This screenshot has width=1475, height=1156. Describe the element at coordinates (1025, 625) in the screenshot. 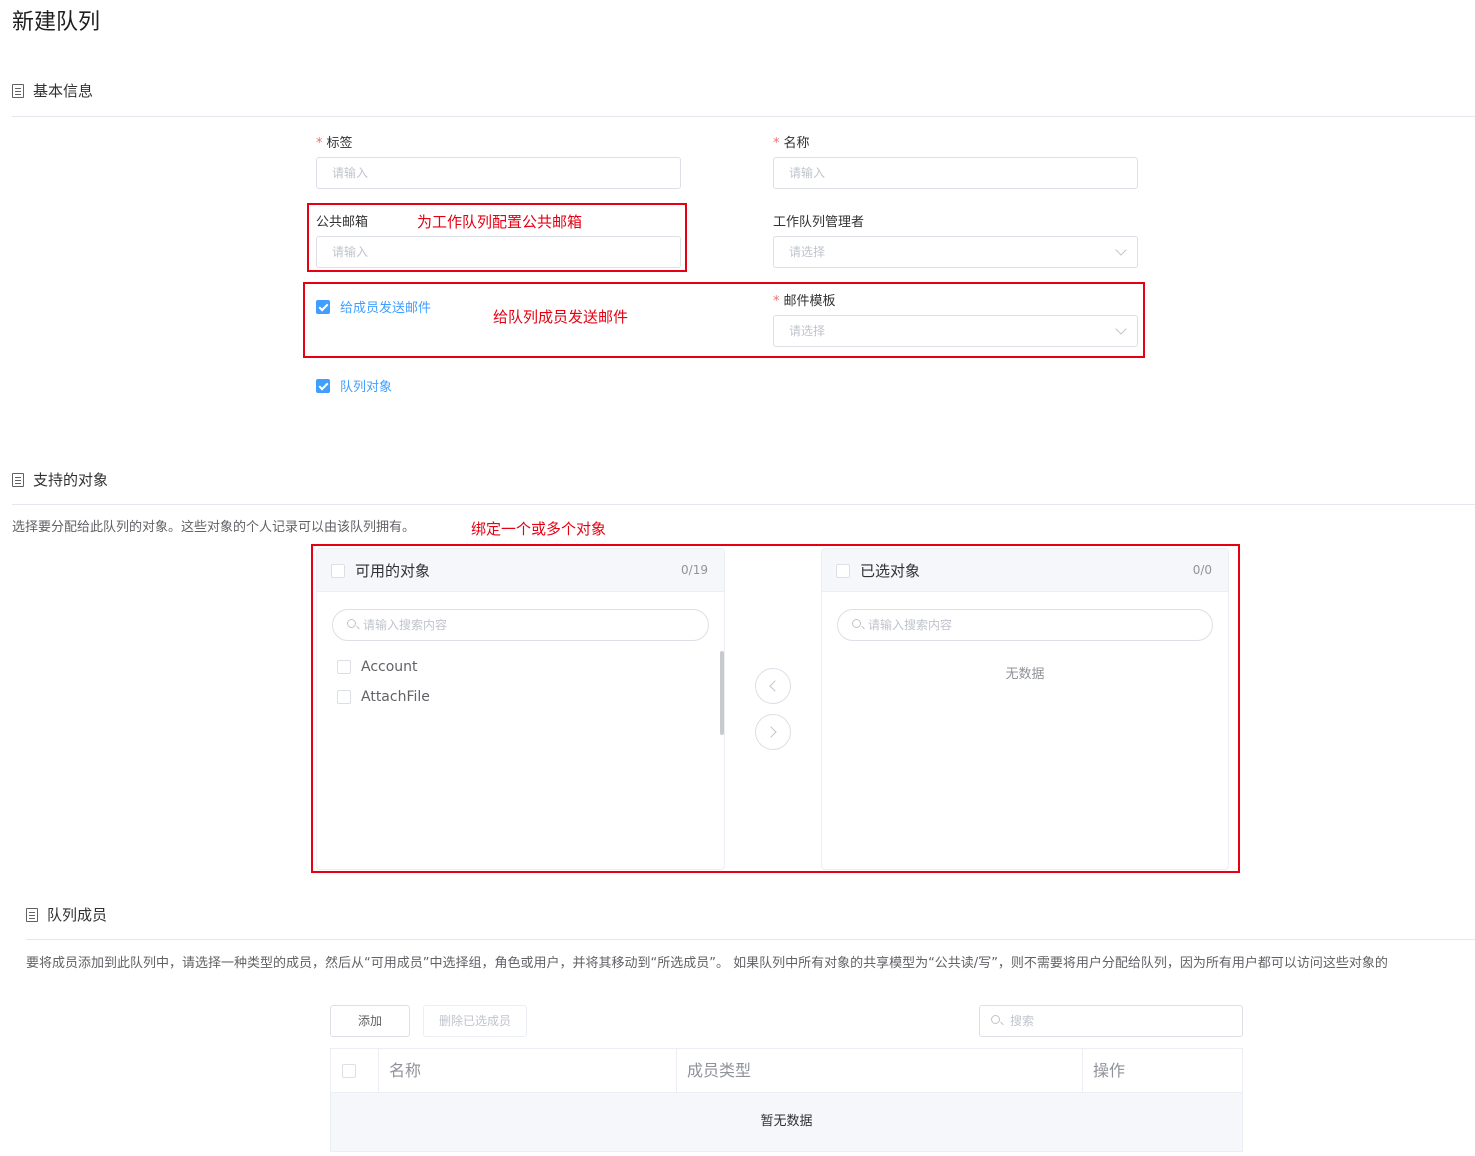

I see `selected-search-input: 请输入搜索内容` at that location.